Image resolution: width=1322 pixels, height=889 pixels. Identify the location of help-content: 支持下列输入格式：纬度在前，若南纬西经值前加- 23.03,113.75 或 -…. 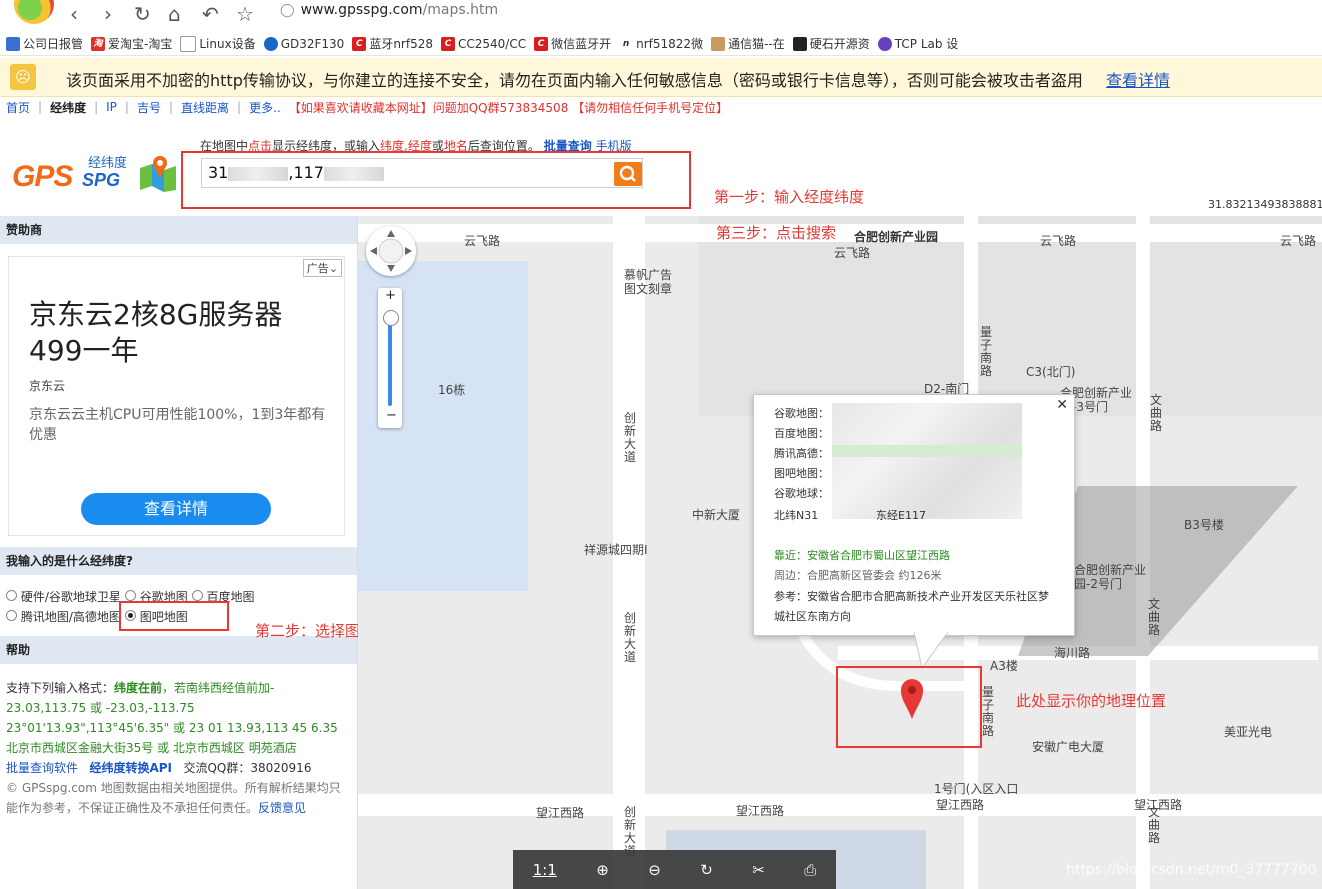
(173, 748).